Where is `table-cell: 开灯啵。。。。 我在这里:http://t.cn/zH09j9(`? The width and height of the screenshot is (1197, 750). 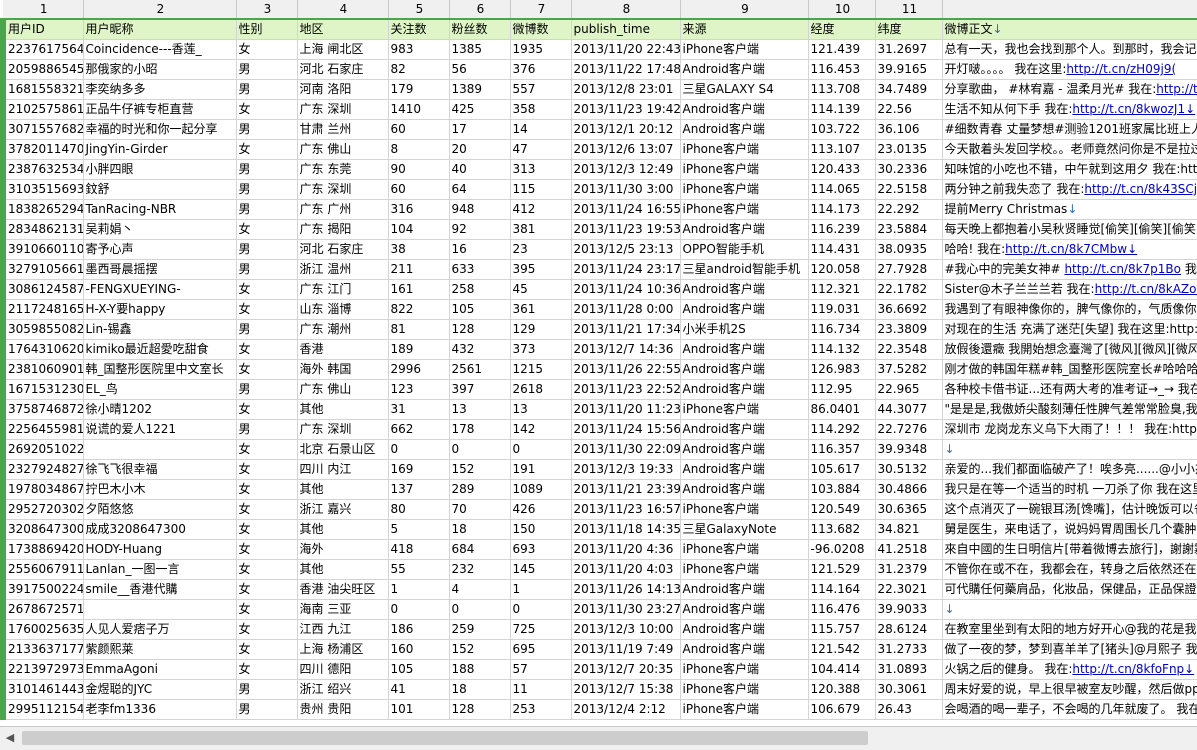
table-cell: 开灯啵。。。。 我在这里:http://t.cn/zH09j9( is located at coordinates (1069, 69).